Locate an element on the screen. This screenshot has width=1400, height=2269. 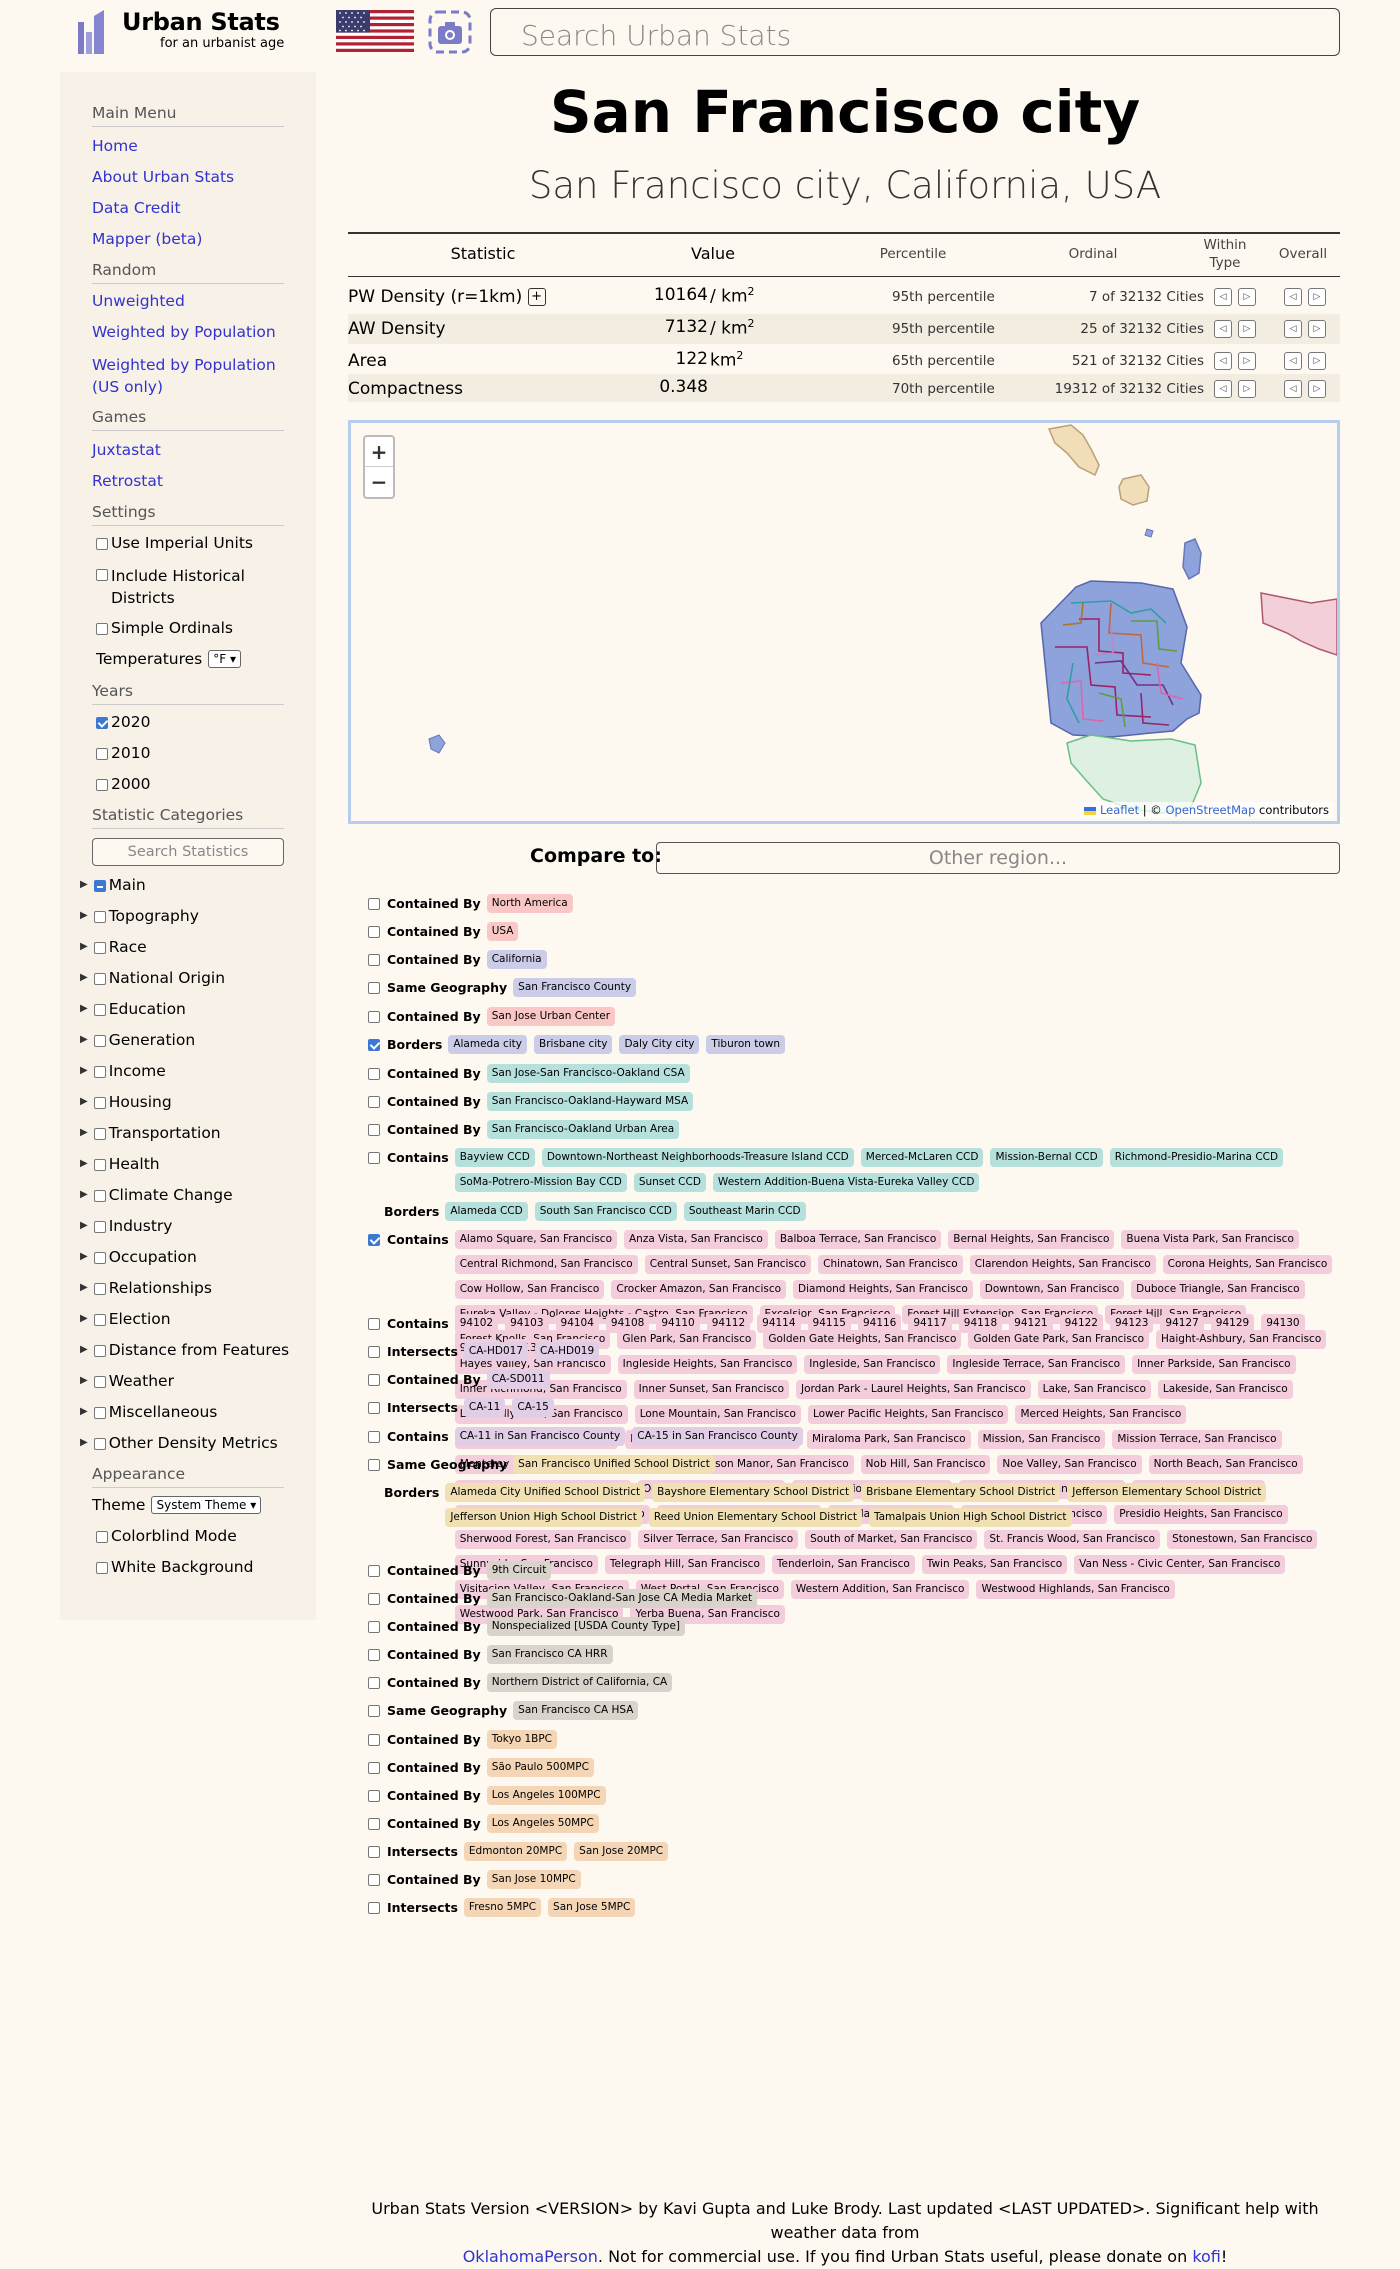
year-2000: 2000 is located at coordinates (123, 784).